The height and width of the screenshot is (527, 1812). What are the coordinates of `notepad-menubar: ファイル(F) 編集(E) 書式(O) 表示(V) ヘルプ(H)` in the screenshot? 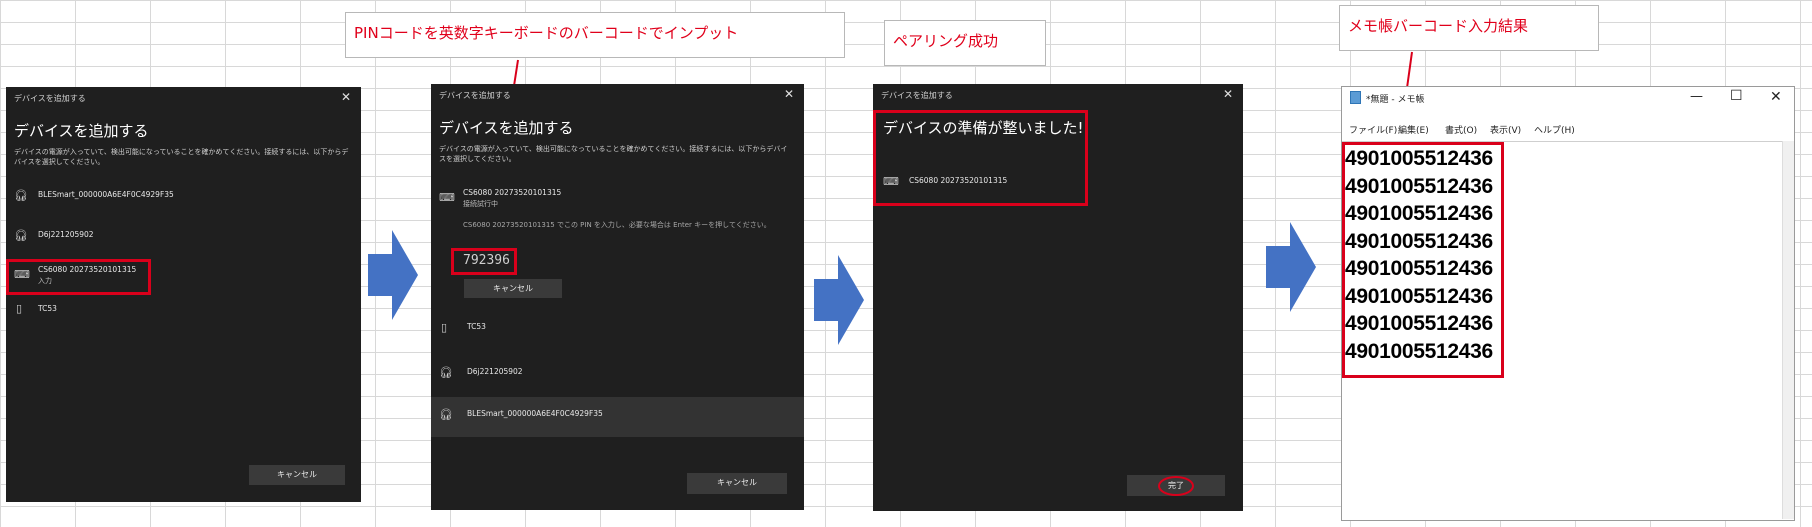 It's located at (1568, 129).